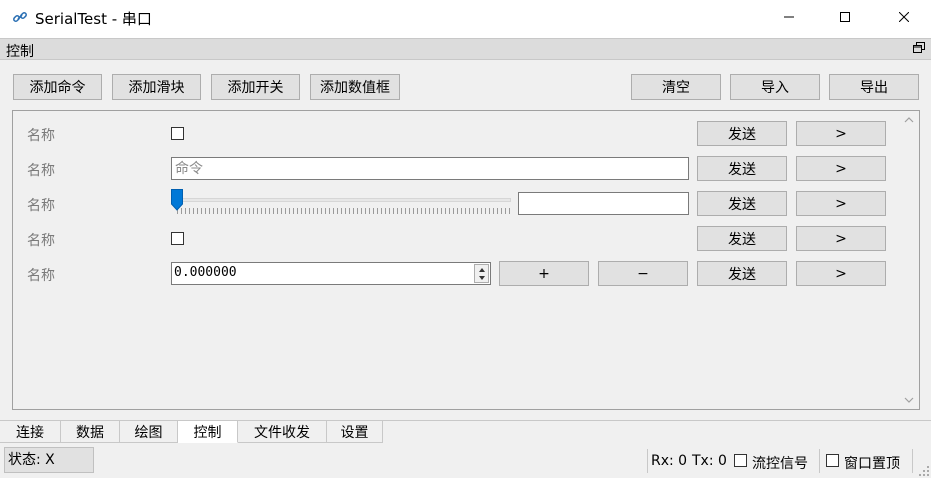 This screenshot has width=931, height=478. Describe the element at coordinates (177, 200) in the screenshot. I see `slider-handle` at that location.